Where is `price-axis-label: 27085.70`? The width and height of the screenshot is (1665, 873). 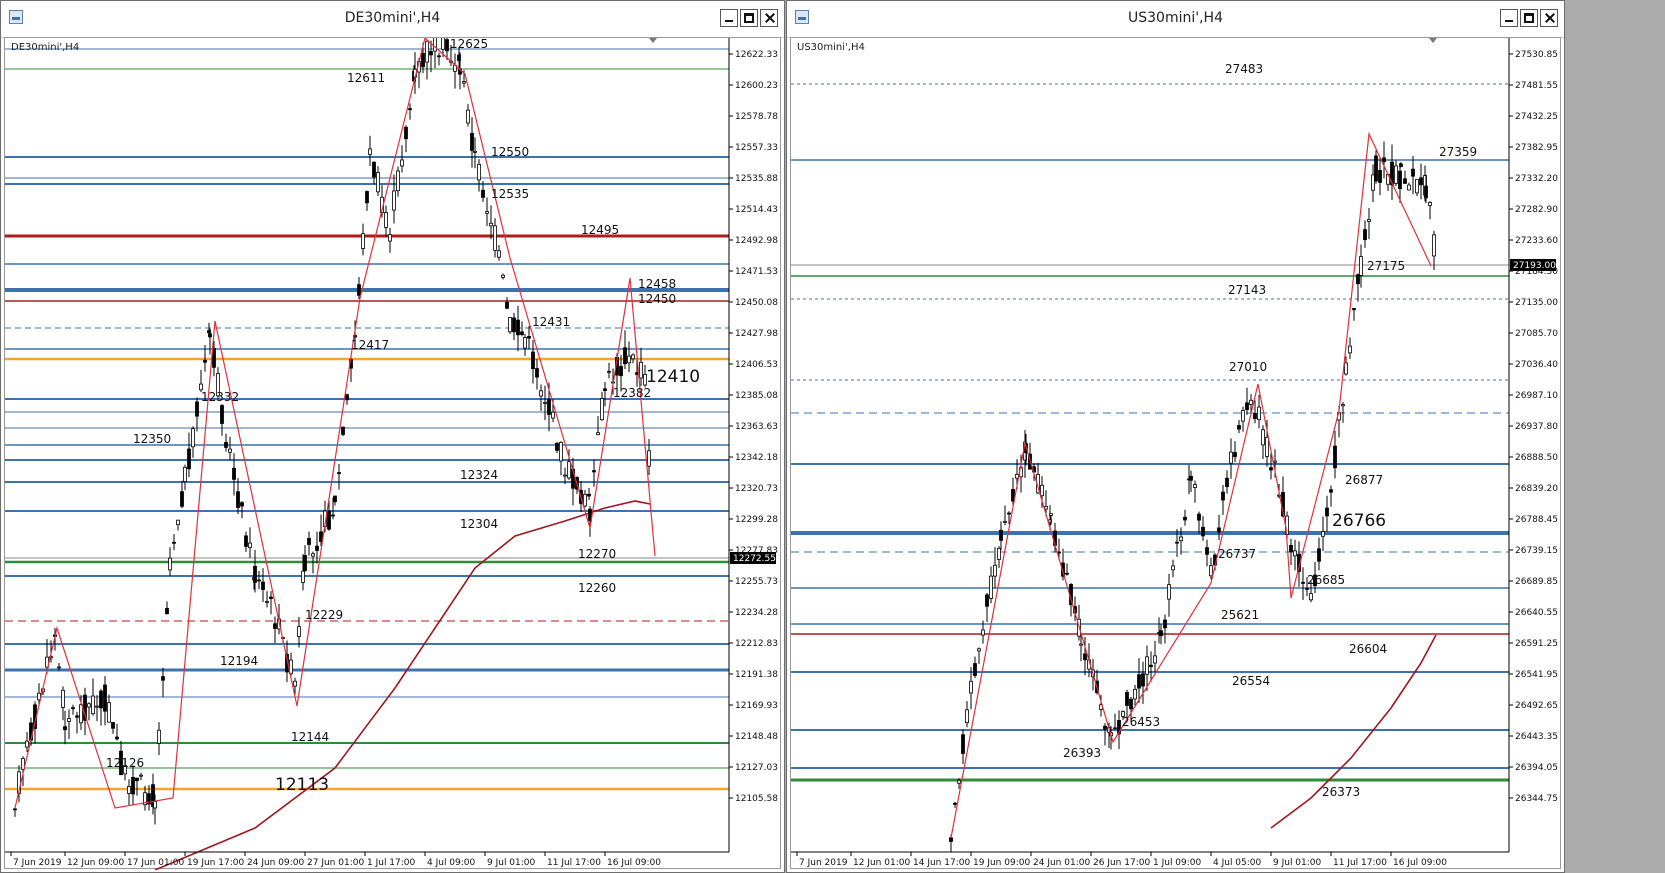 price-axis-label: 27085.70 is located at coordinates (1536, 334).